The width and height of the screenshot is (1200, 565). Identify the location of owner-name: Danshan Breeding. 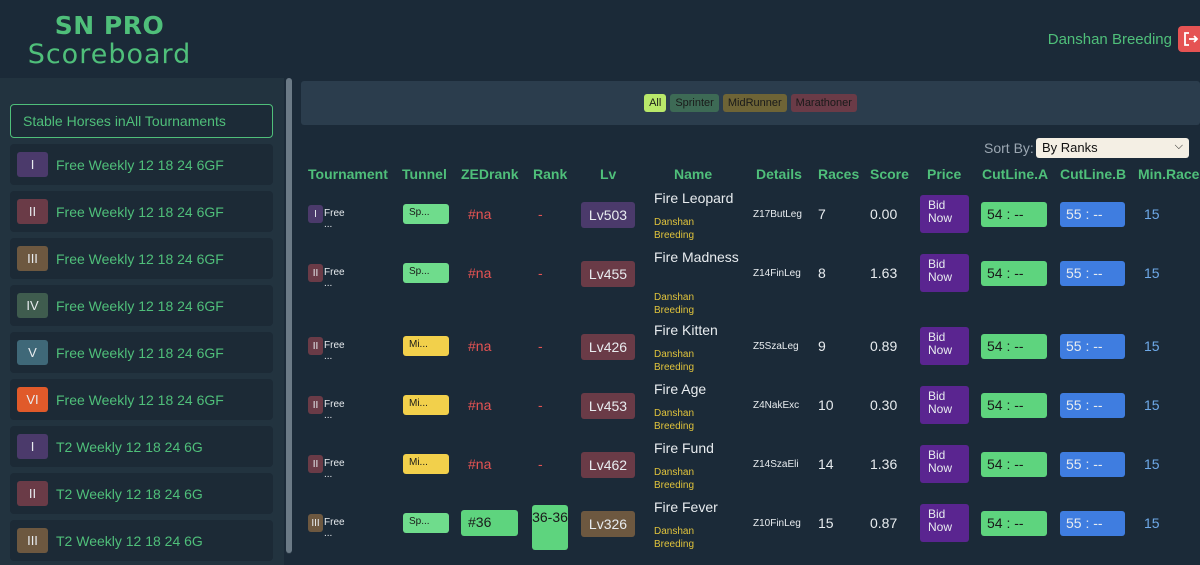
(674, 420).